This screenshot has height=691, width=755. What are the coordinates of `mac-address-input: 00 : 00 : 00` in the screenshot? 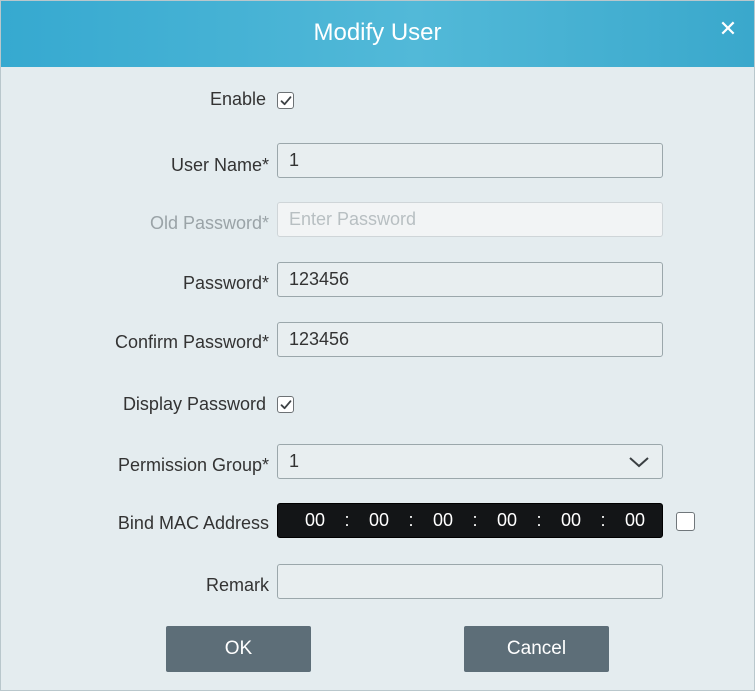 It's located at (470, 520).